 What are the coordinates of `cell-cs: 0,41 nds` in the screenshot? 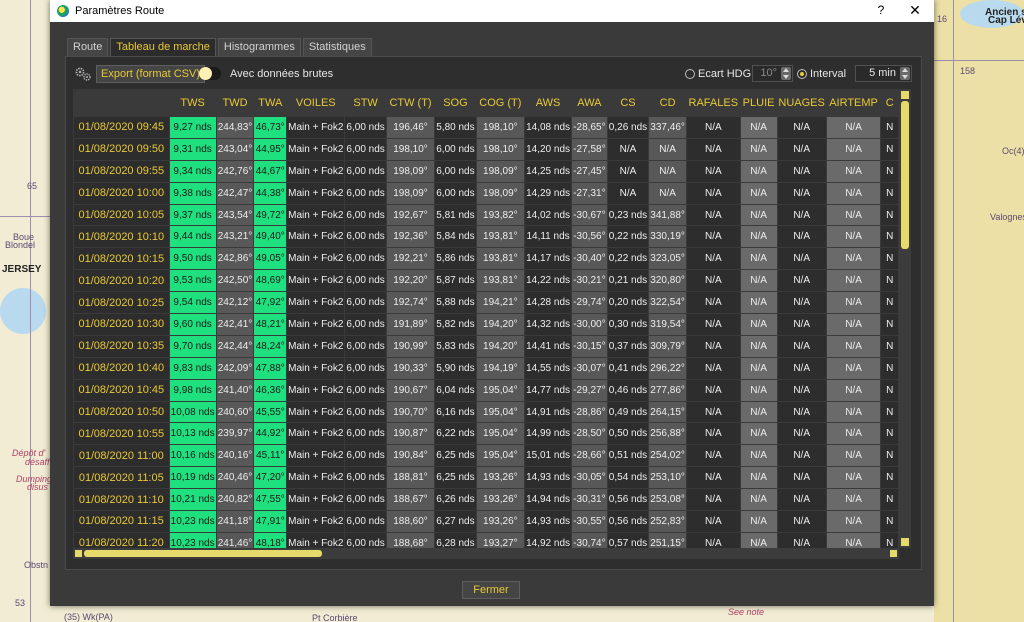 It's located at (628, 368).